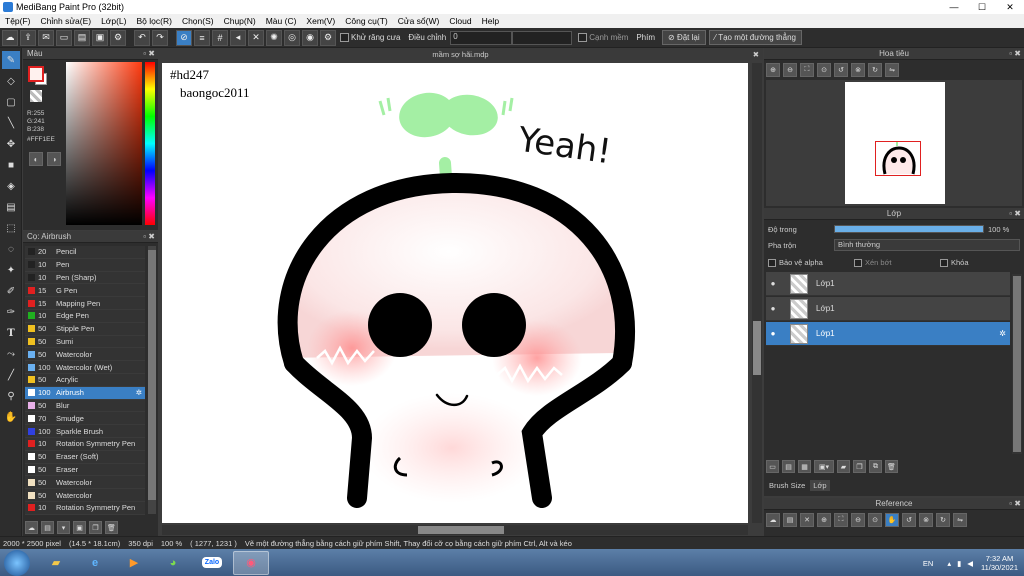 The height and width of the screenshot is (576, 1024). What do you see at coordinates (949, 563) in the screenshot?
I see `tray-arrow-icon: ▴` at bounding box center [949, 563].